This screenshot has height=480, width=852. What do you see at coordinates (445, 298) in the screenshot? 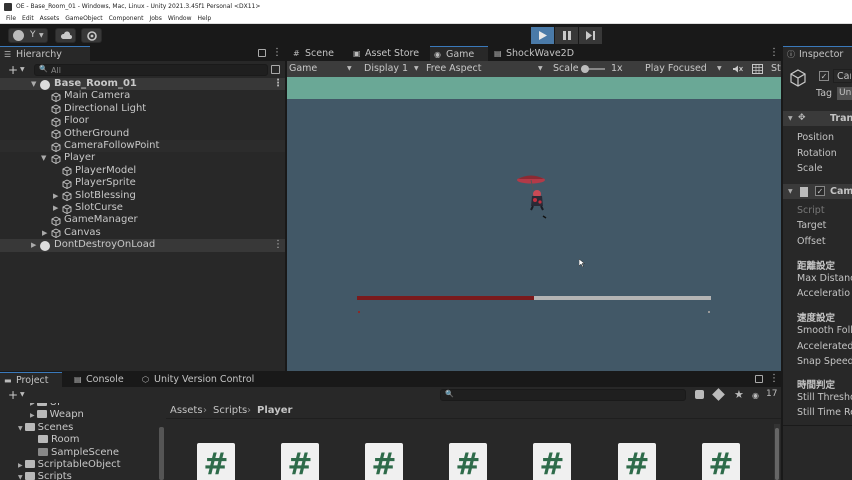
I see `health-bar-fill` at bounding box center [445, 298].